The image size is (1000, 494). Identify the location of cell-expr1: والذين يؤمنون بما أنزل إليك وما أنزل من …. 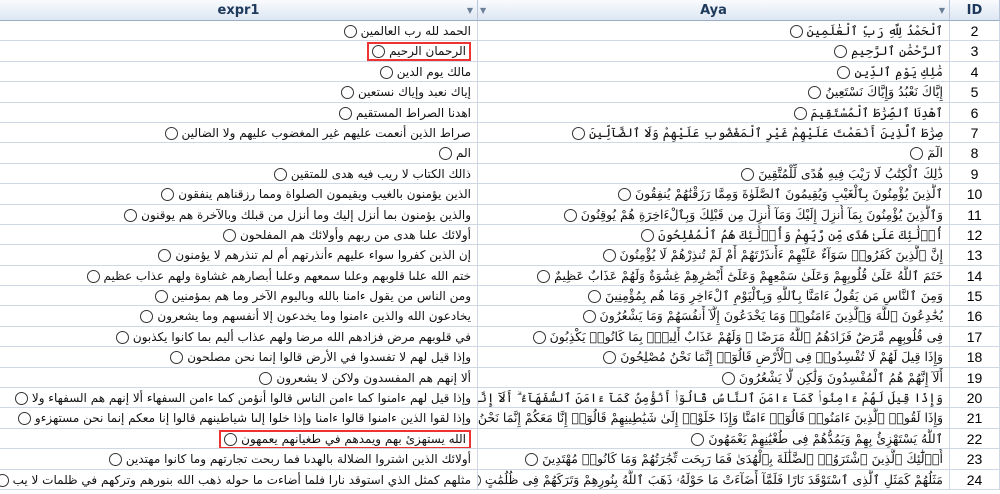
(239, 214).